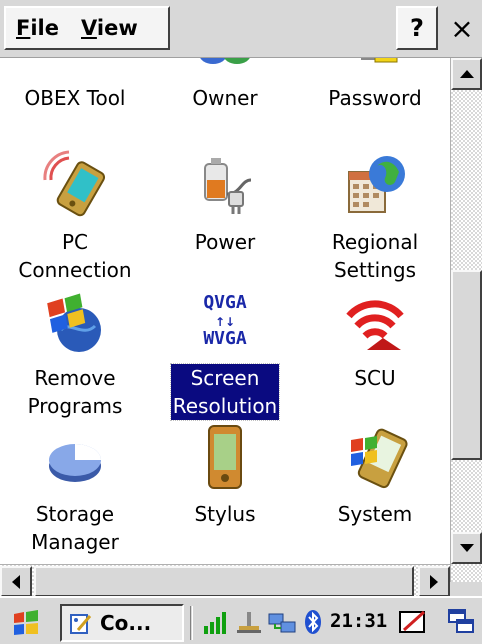  I want to click on item-storage-manager: Storage Manager, so click(75, 489).